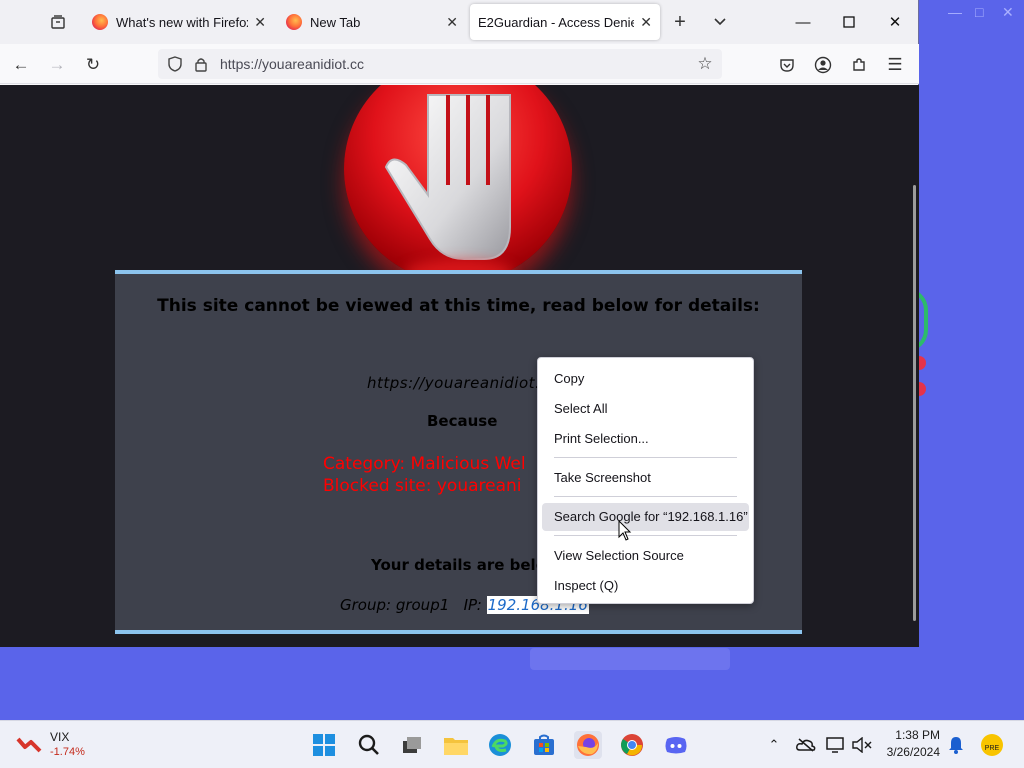  I want to click on tab-access-denied: E2Guardian - Access Denied ✕, so click(565, 22).